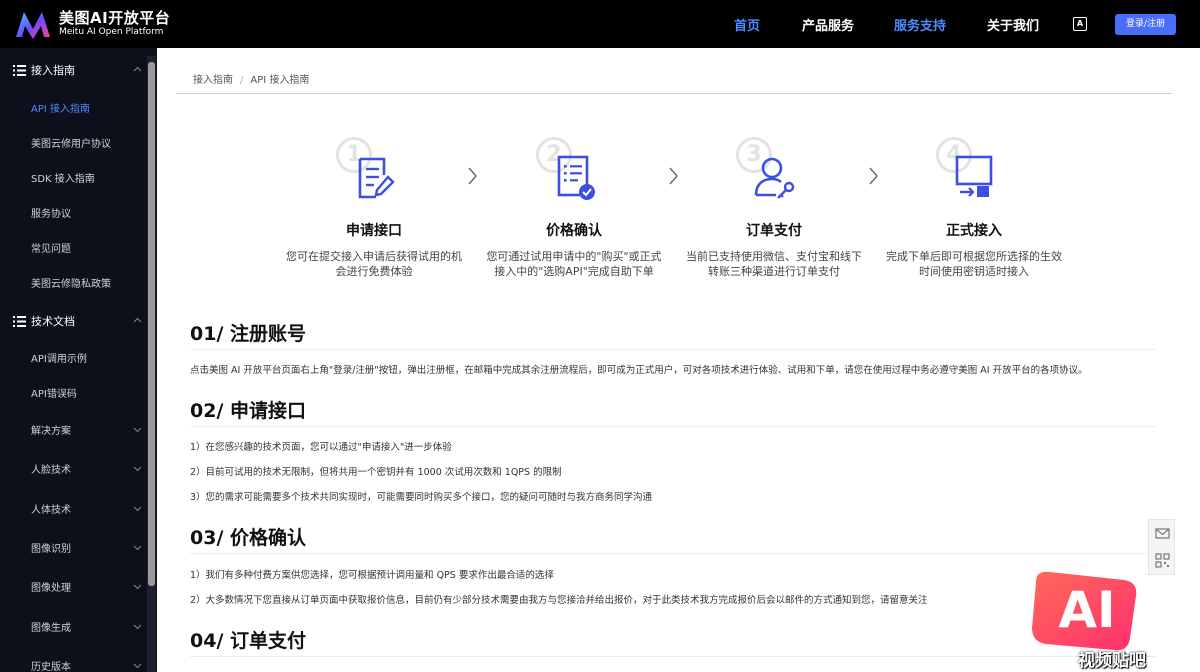  I want to click on step-description: 完成下单后即可根据您所选择的生效时间使用密钥适时接入, so click(974, 264).